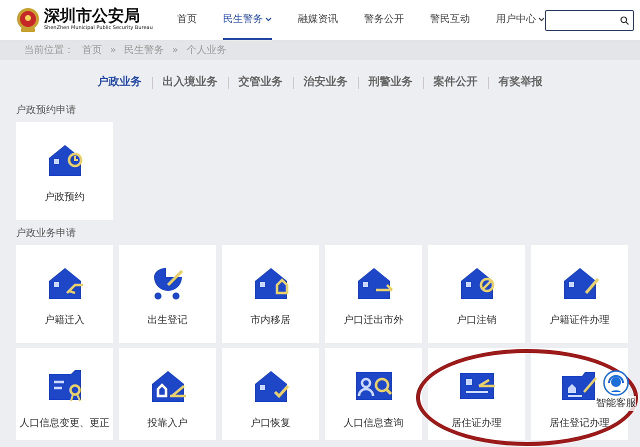  I want to click on category-tab: 出入境业务, so click(190, 82).